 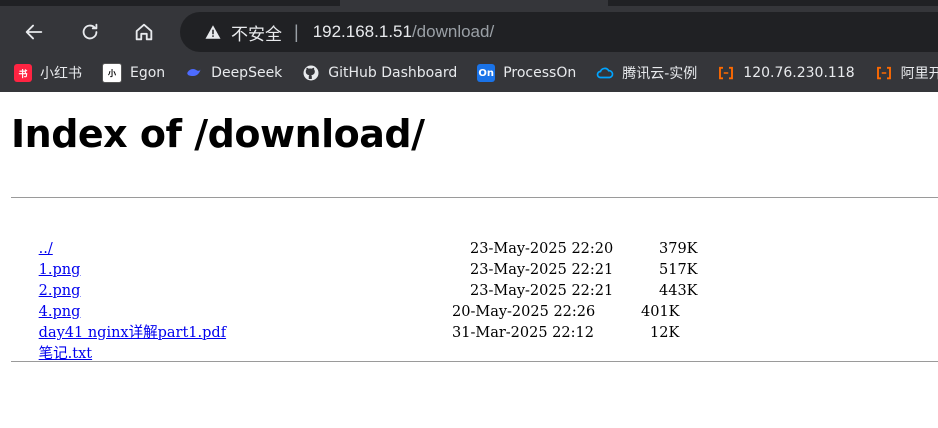 I want to click on list-item: ../, so click(x=118, y=237).